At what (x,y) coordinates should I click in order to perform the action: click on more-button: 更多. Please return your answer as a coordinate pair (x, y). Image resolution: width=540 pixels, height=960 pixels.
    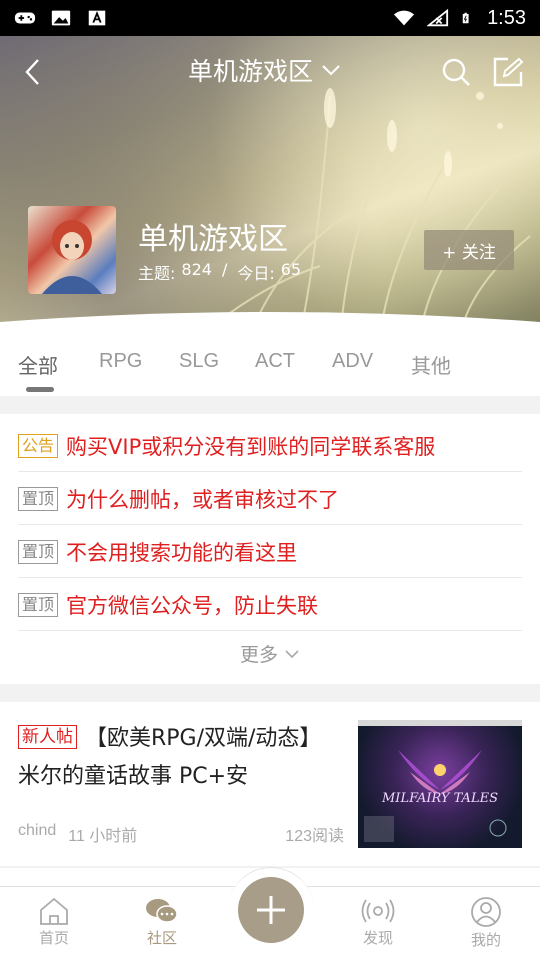
    Looking at the image, I should click on (270, 653).